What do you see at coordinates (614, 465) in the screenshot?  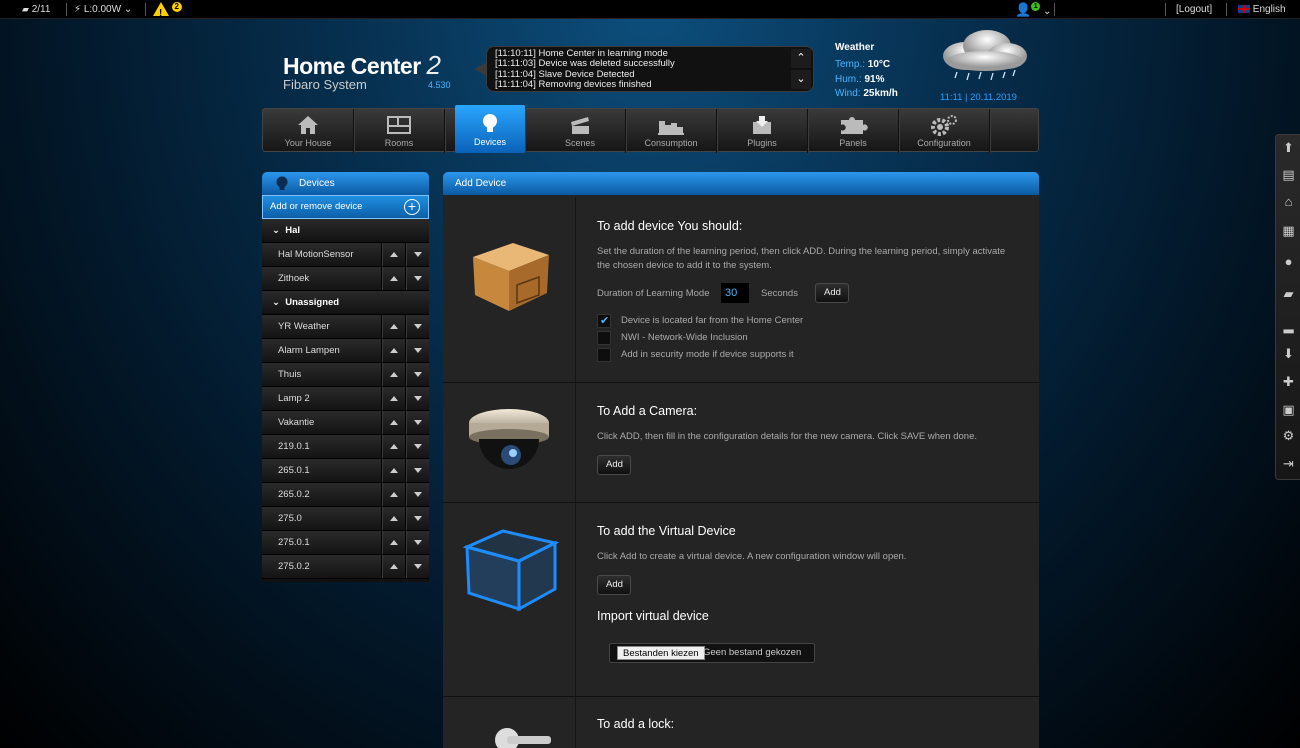 I see `add-camera-button: Add` at bounding box center [614, 465].